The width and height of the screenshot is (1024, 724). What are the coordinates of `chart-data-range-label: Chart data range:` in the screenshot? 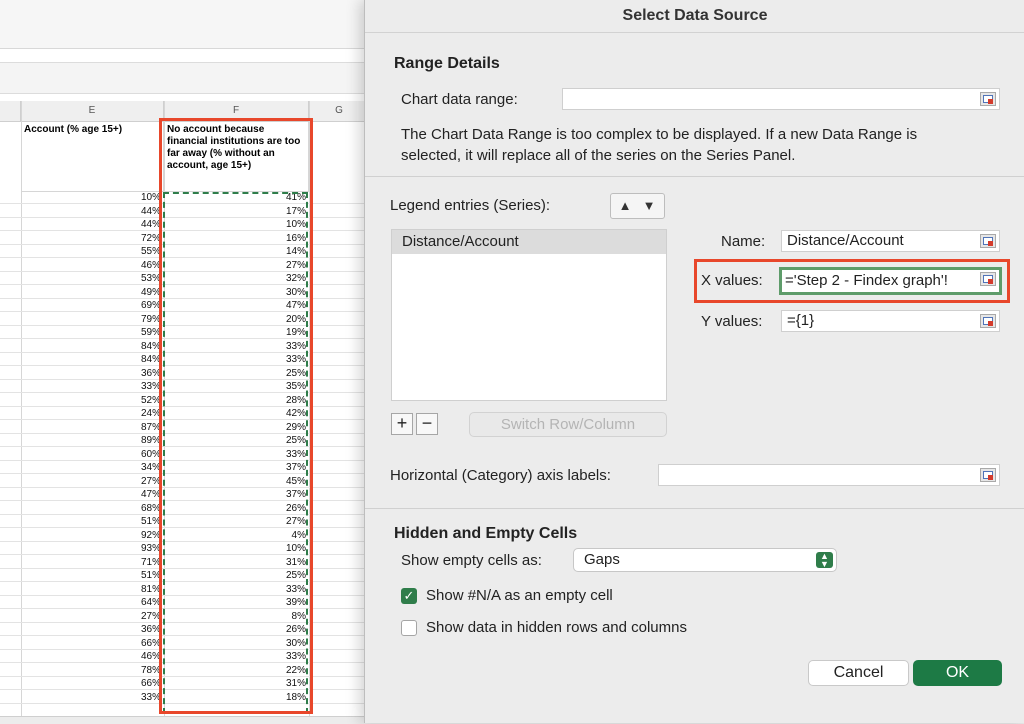 It's located at (459, 99).